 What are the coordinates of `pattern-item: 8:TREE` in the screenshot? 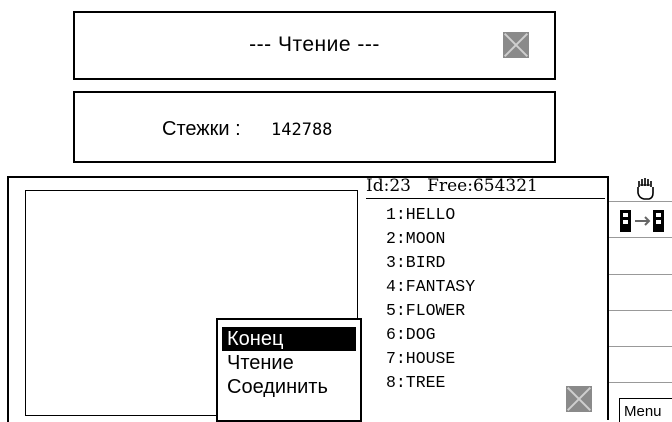 It's located at (430, 383).